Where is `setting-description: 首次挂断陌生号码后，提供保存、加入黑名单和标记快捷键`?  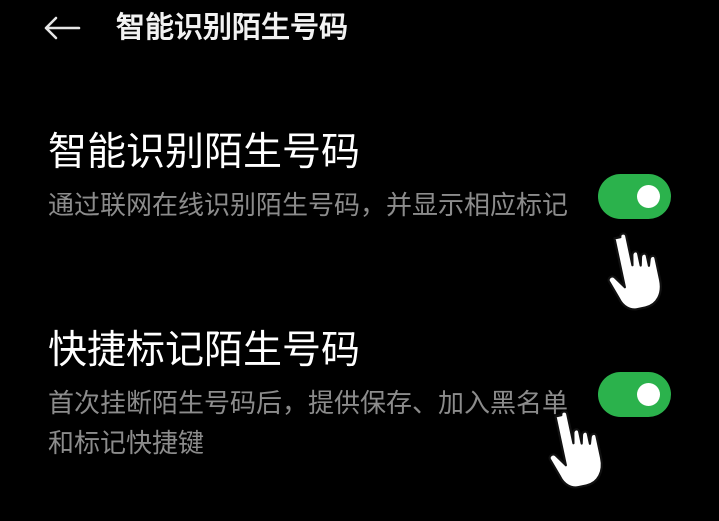 setting-description: 首次挂断陌生号码后，提供保存、加入黑名单和标记快捷键 is located at coordinates (308, 424).